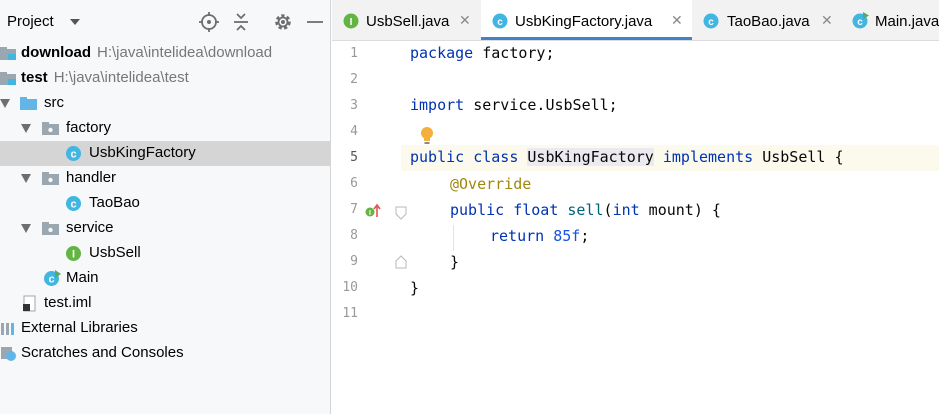  I want to click on class-name: UsbKingFactory, so click(590, 157).